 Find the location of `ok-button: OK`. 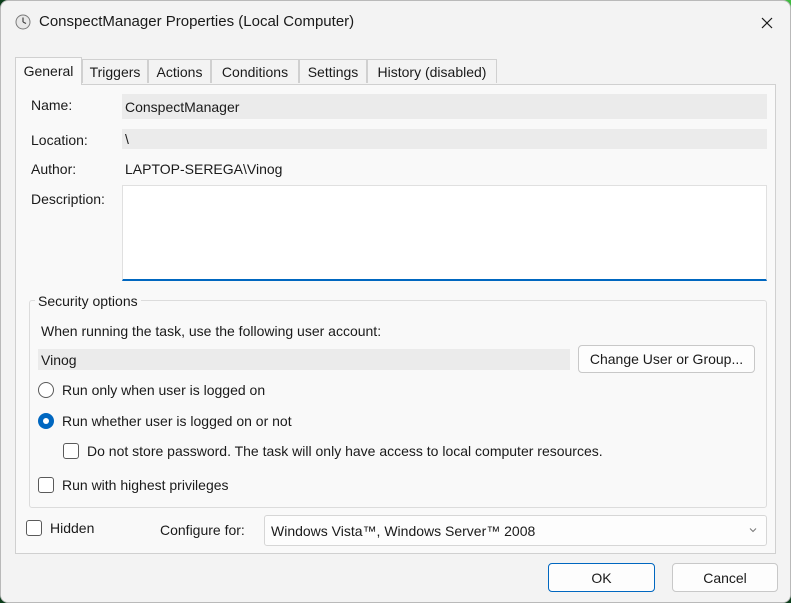

ok-button: OK is located at coordinates (601, 577).